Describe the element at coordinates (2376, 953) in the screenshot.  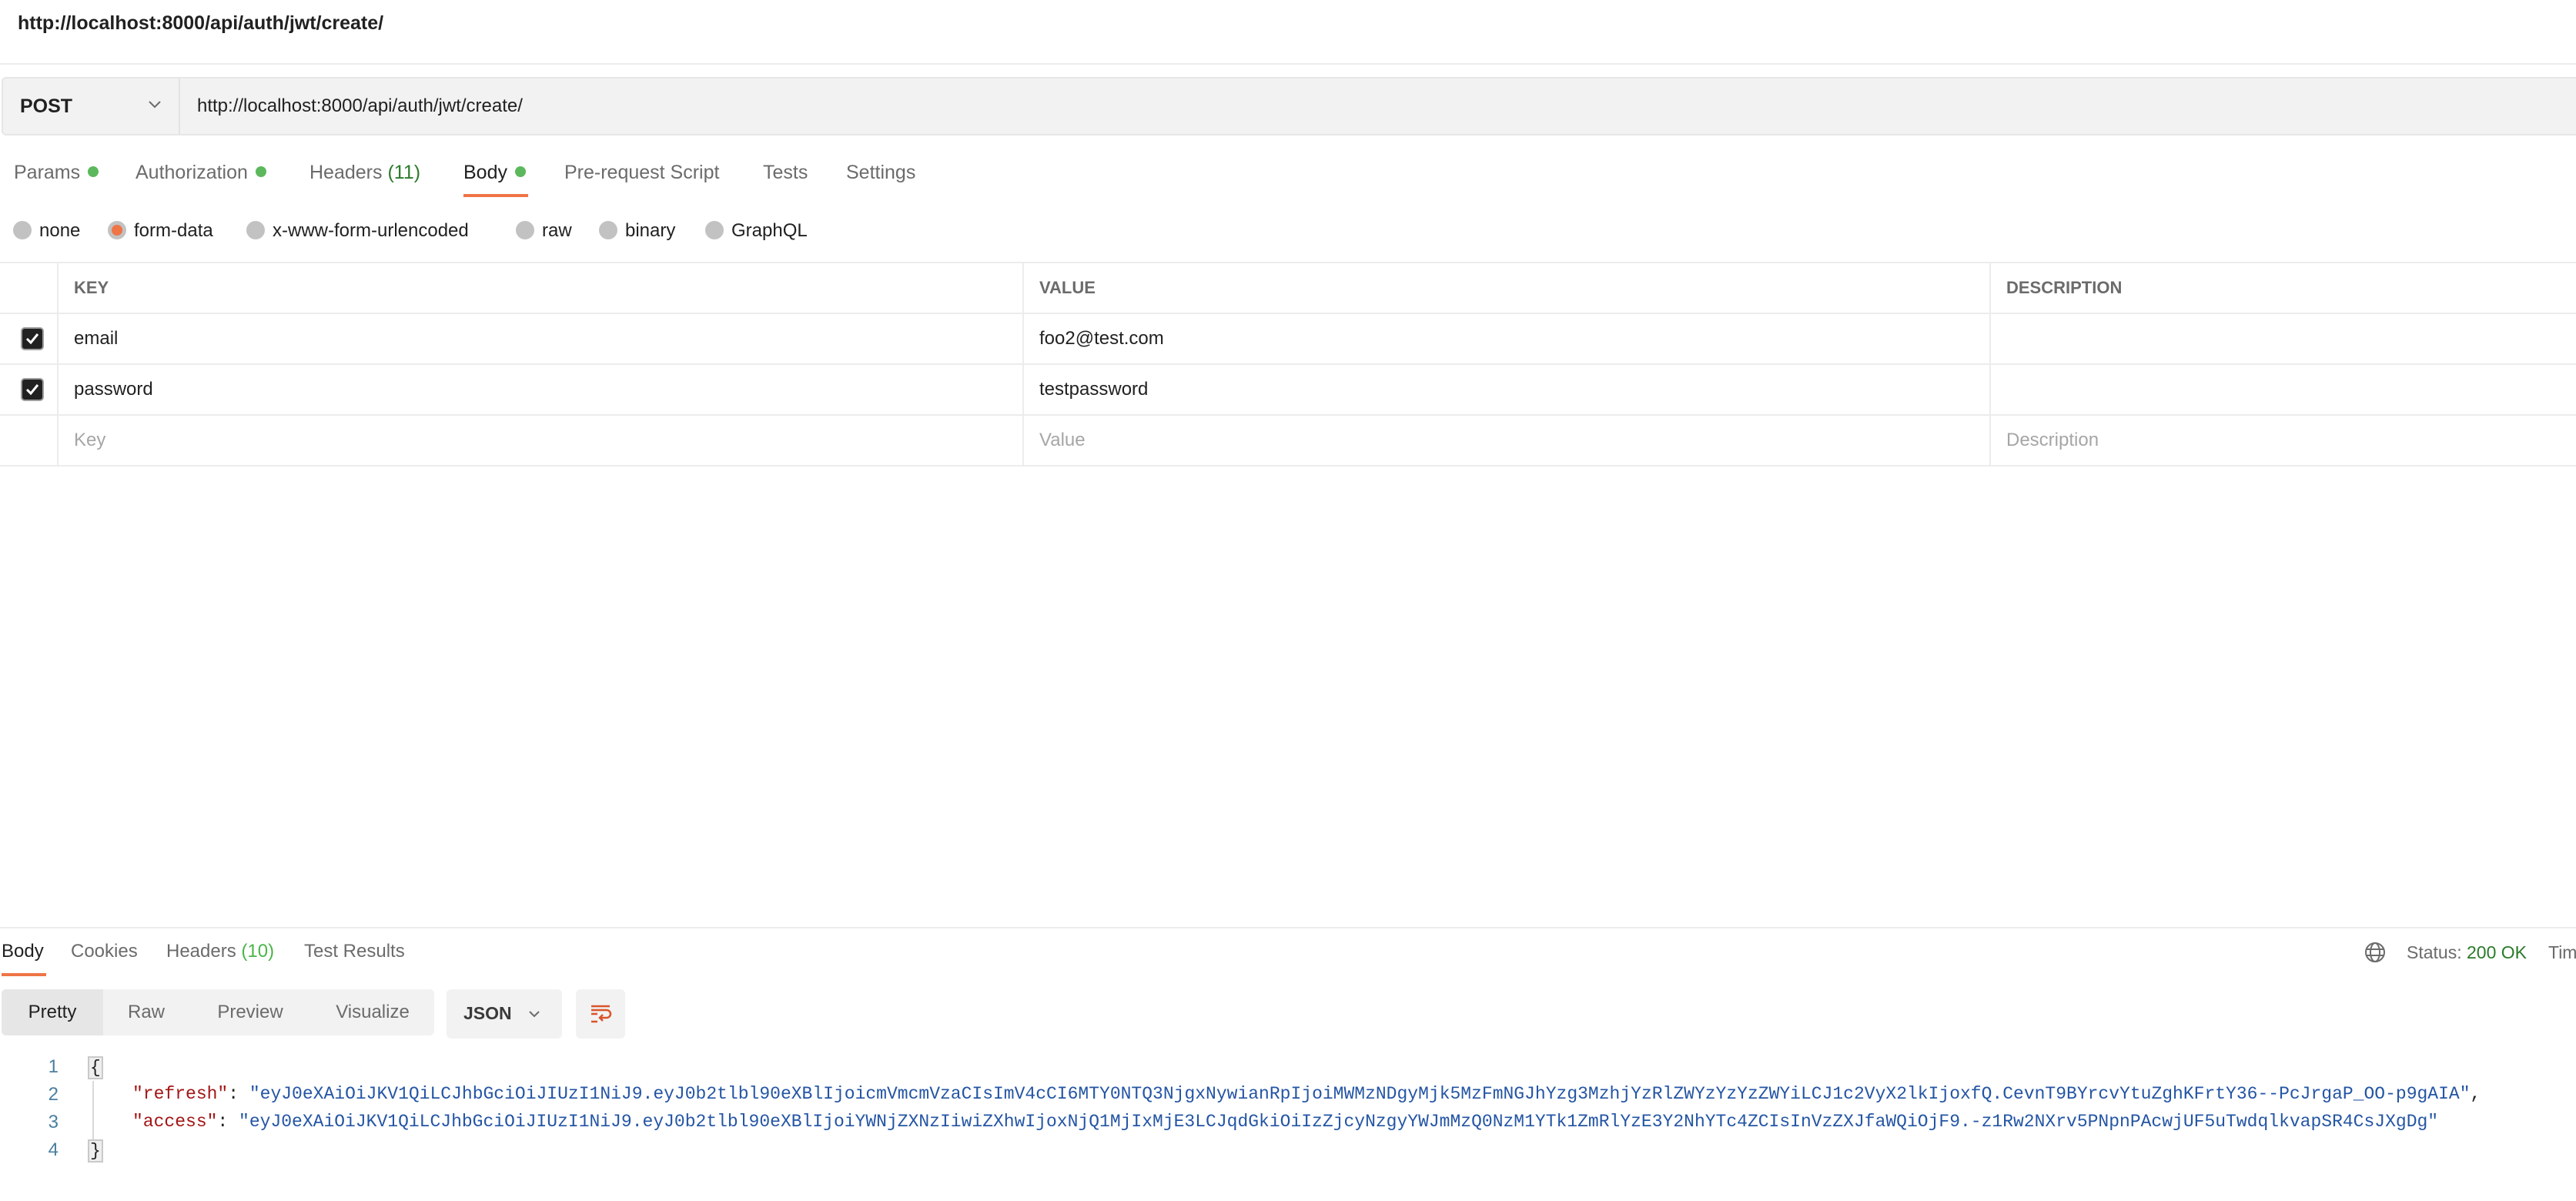
I see `globe-icon` at that location.